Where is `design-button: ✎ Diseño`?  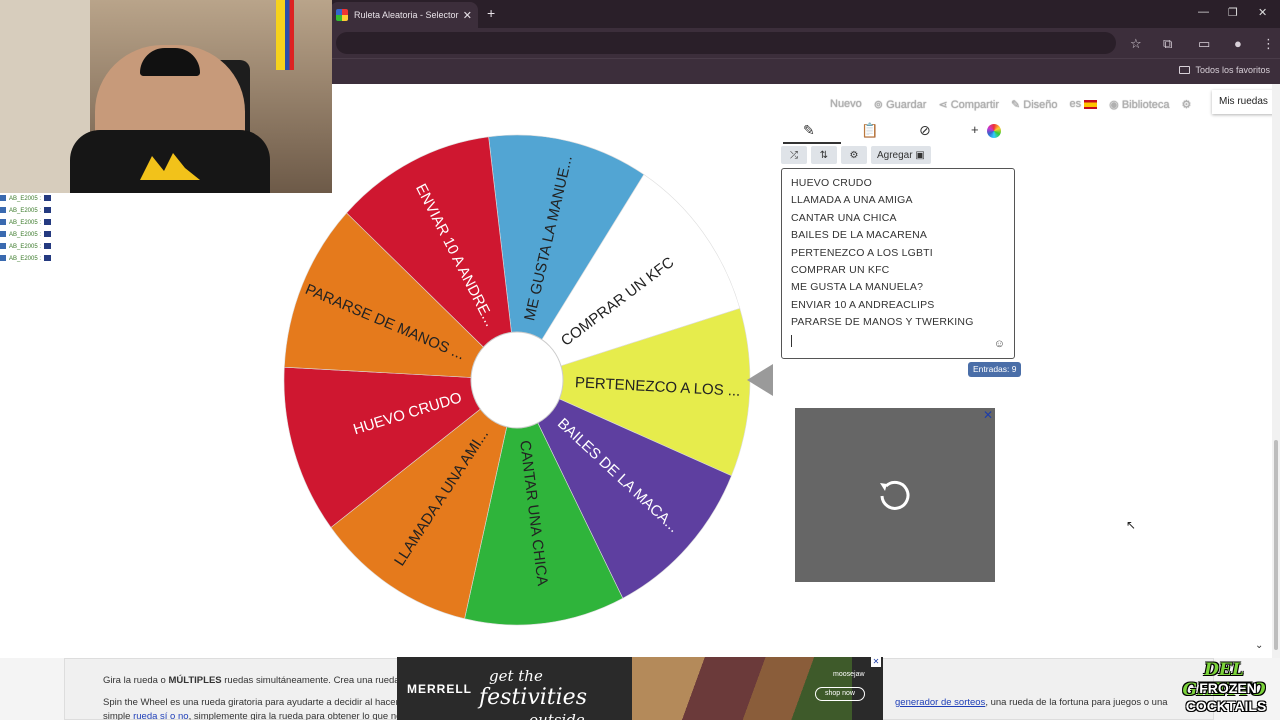
design-button: ✎ Diseño is located at coordinates (1034, 104).